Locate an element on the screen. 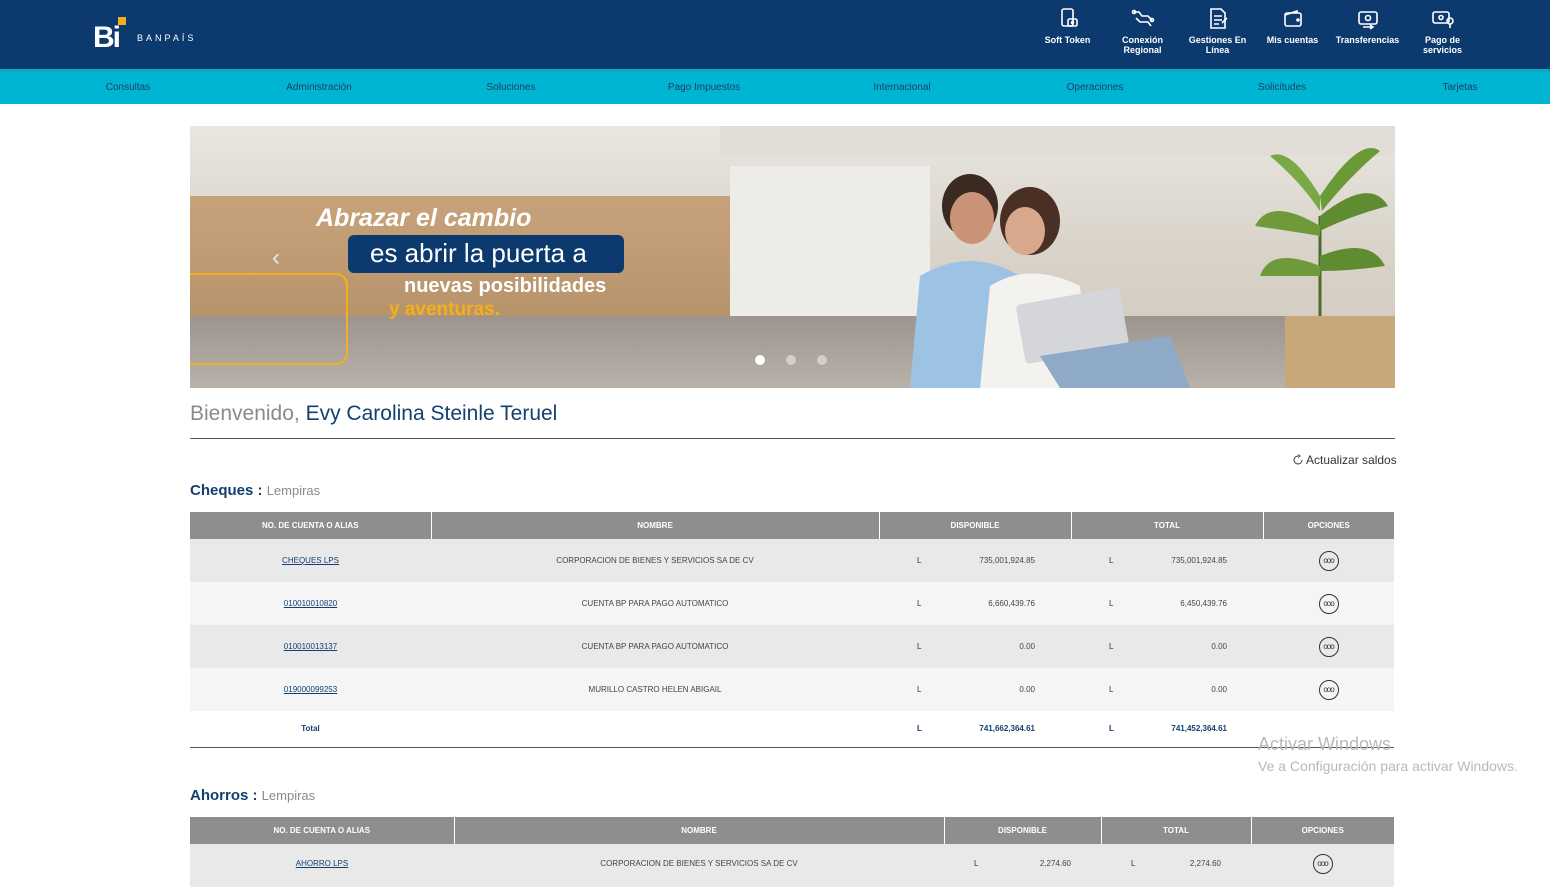 This screenshot has height=887, width=1550. divider is located at coordinates (792, 438).